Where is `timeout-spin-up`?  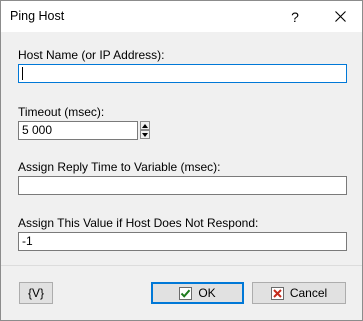
timeout-spin-up is located at coordinates (145, 125).